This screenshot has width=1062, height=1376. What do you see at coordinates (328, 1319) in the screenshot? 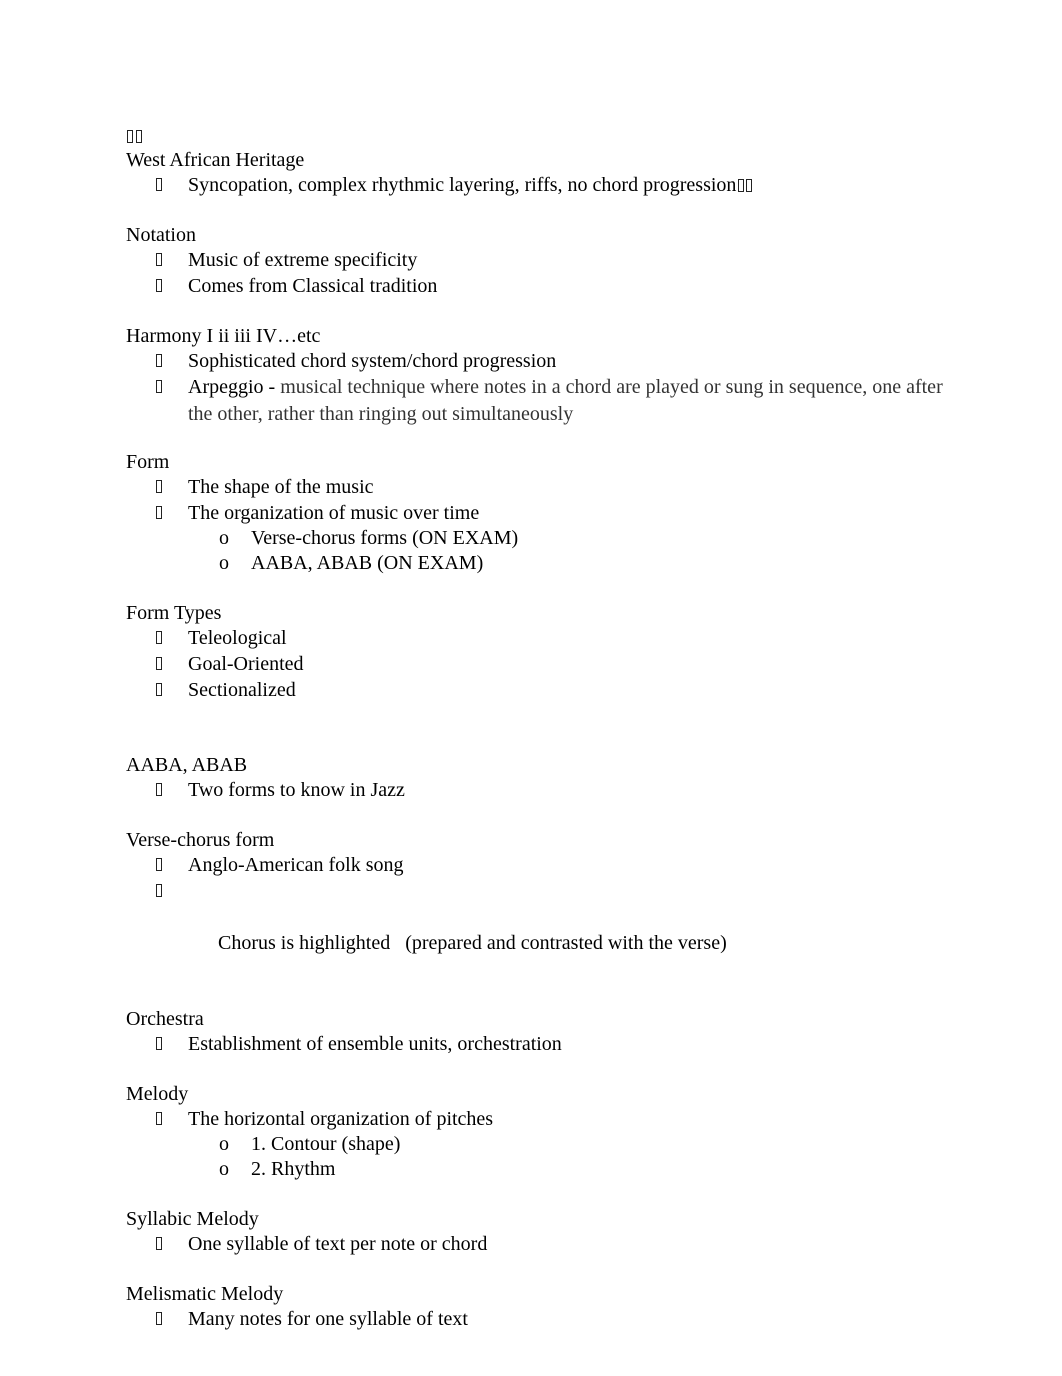
I see `item-text: Many notes for one syllable of text` at bounding box center [328, 1319].